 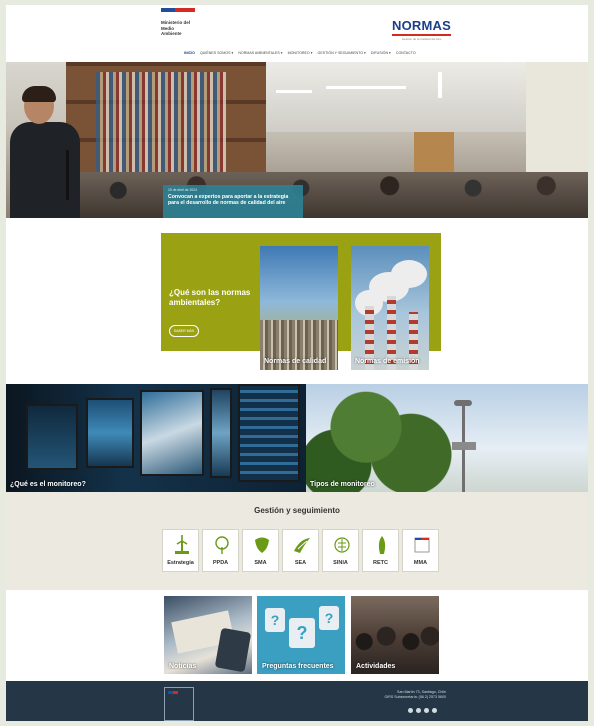 I want to click on noticias-card: Noticias, so click(x=208, y=635).